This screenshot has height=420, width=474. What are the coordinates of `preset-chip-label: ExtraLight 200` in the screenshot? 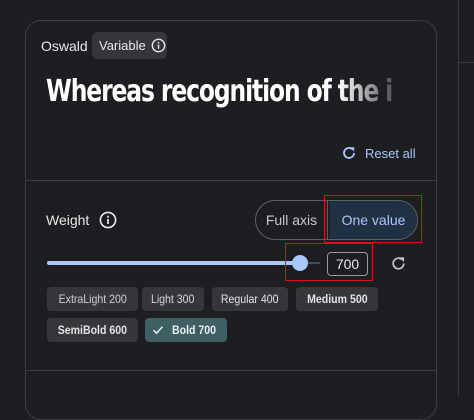 It's located at (92, 299).